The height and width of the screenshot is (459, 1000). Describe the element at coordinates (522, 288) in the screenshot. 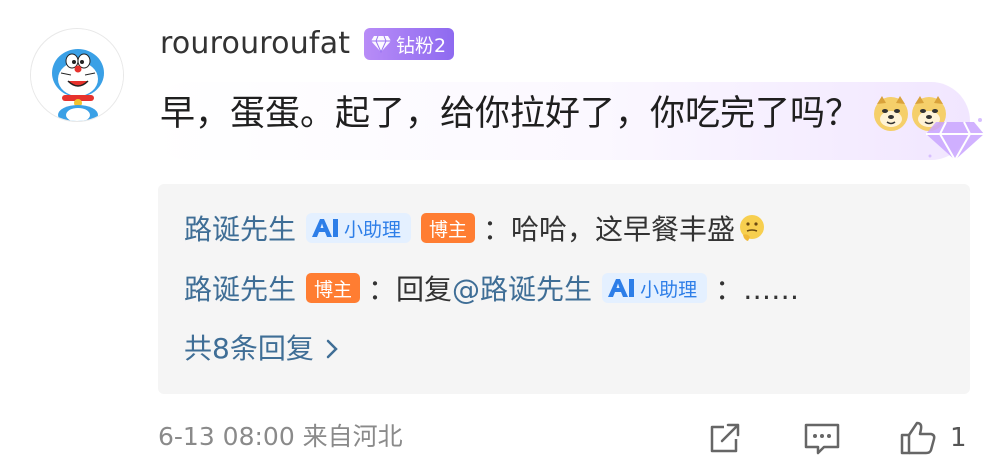

I see `mention-link: @路诞先生` at that location.